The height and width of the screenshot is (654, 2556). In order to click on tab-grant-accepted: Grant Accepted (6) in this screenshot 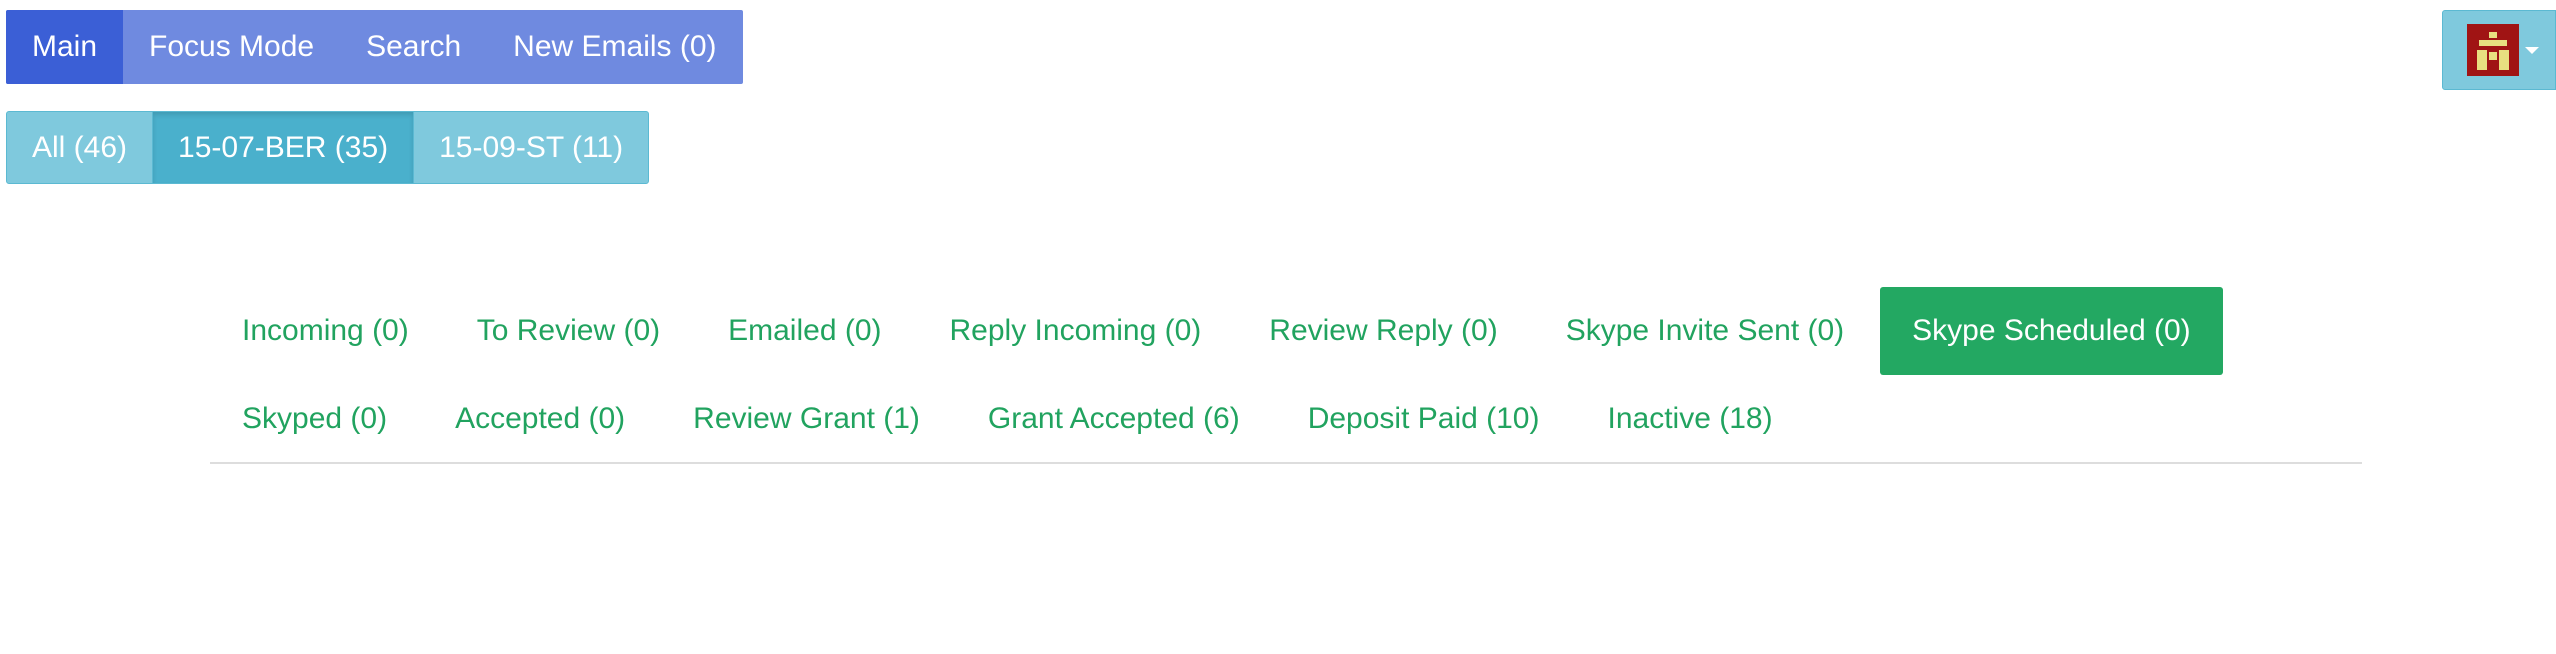, I will do `click(1114, 419)`.